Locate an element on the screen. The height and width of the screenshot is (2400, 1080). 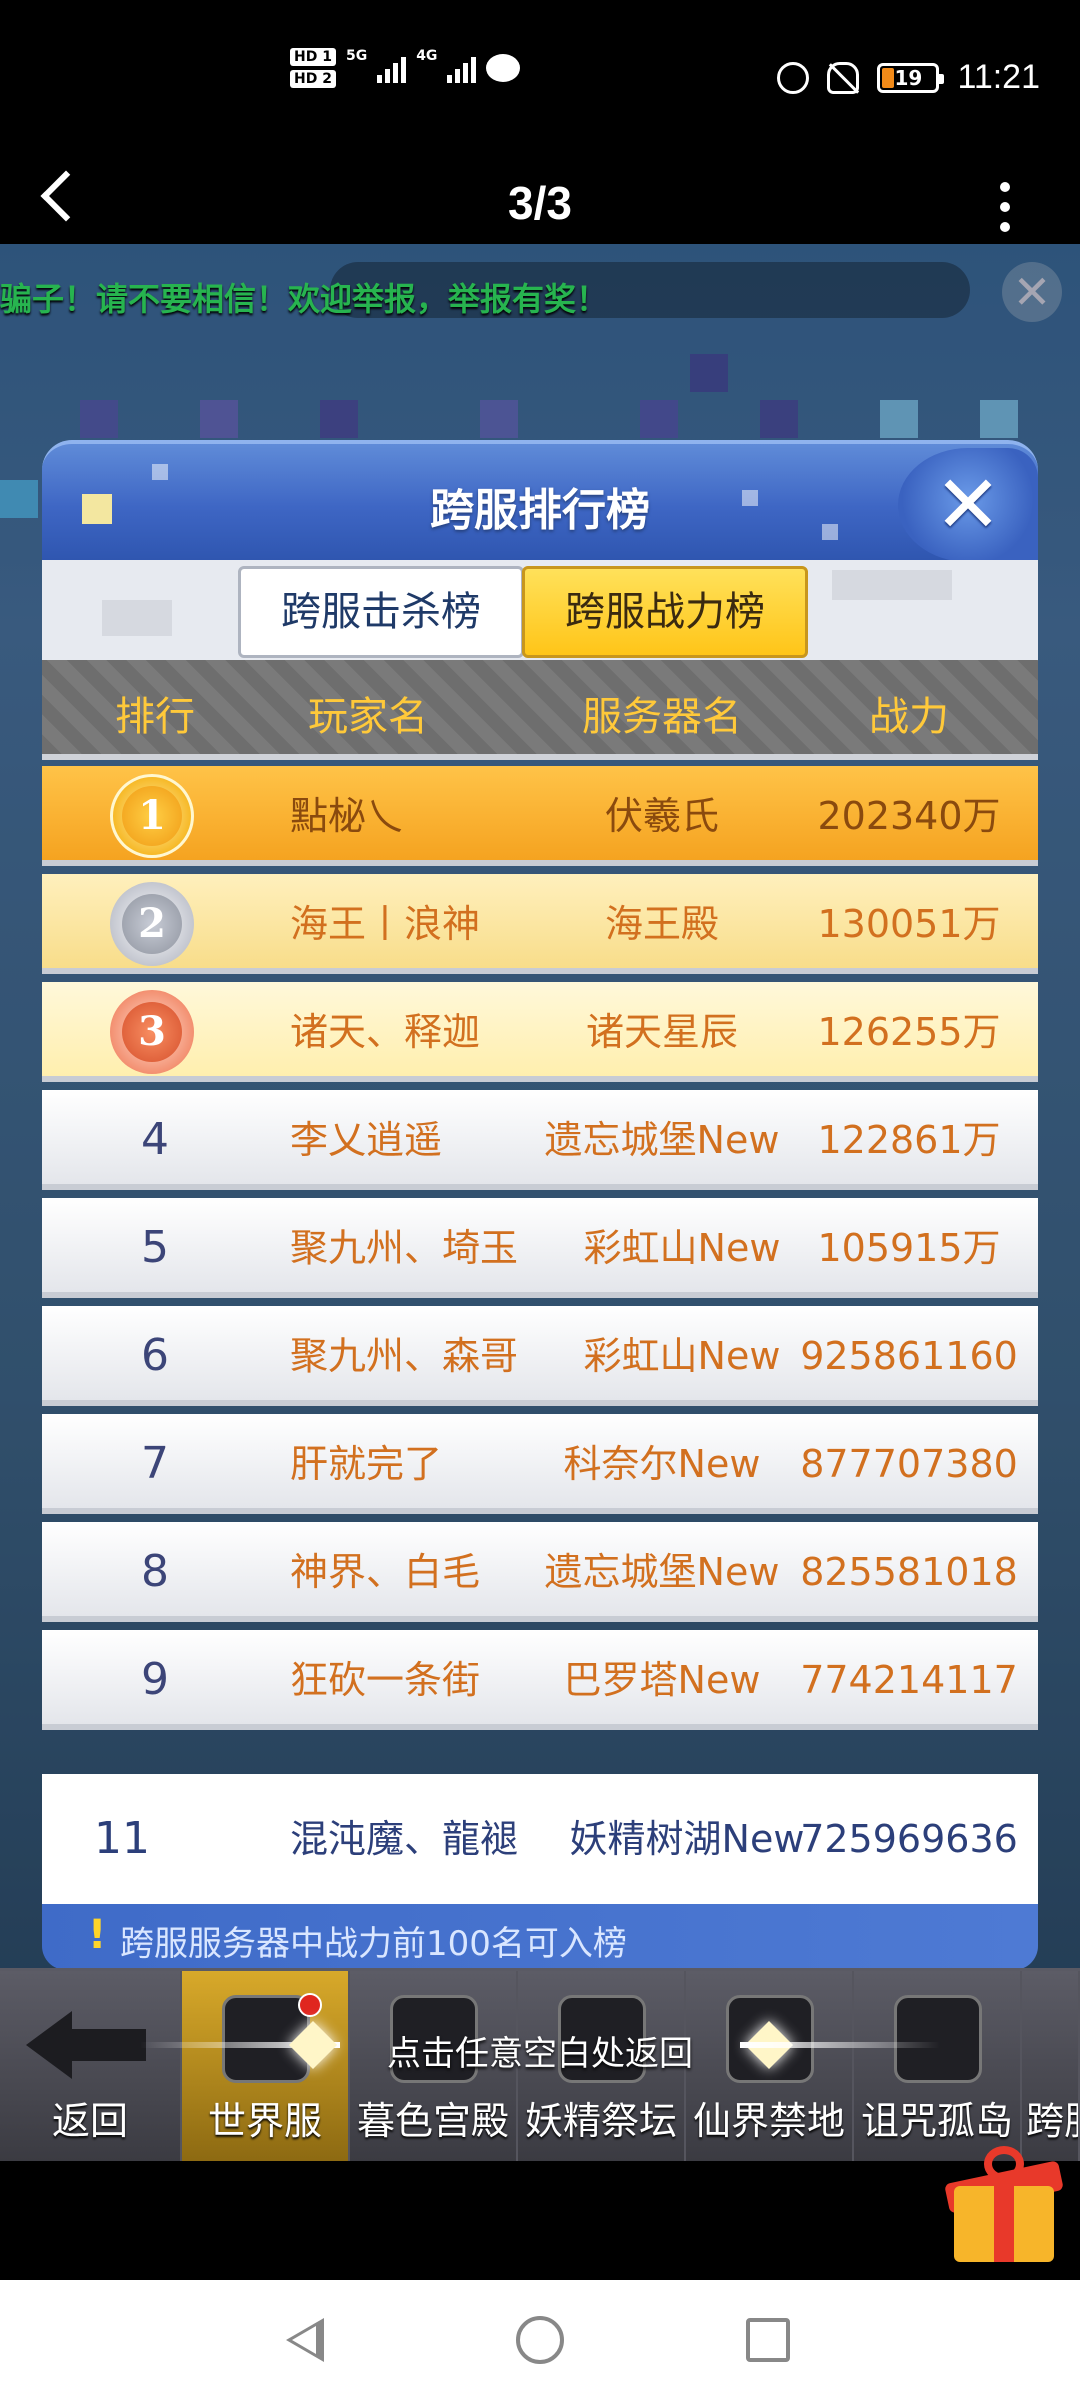
rank-number: 4 is located at coordinates (155, 1139).